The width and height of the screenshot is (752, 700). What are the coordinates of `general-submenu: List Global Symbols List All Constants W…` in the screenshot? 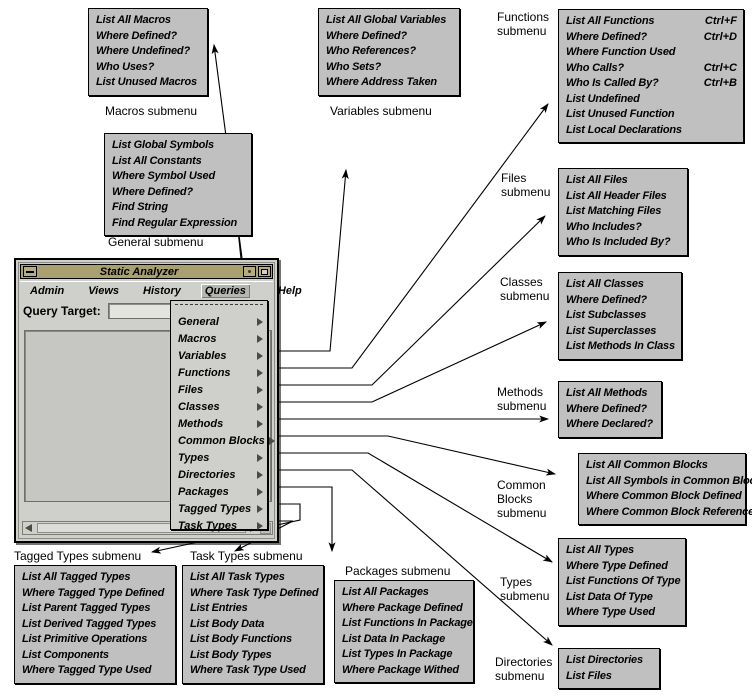 It's located at (178, 184).